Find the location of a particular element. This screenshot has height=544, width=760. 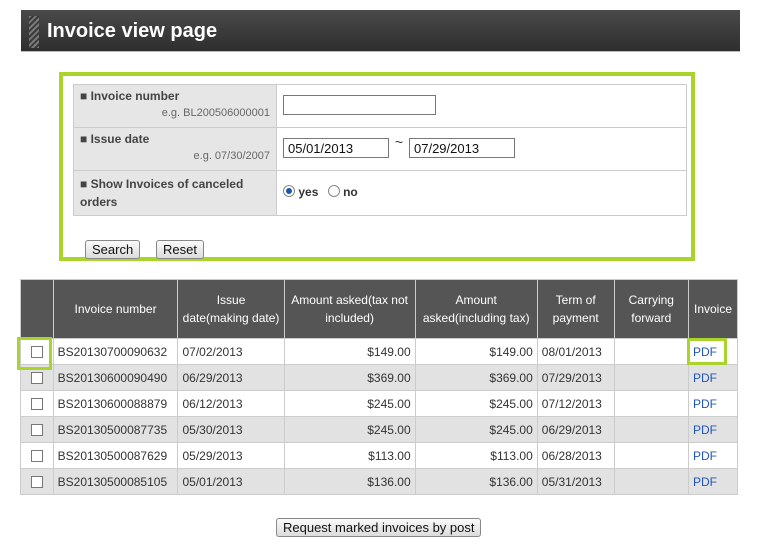

issue-date-cell: 05/29/2013 is located at coordinates (231, 455).